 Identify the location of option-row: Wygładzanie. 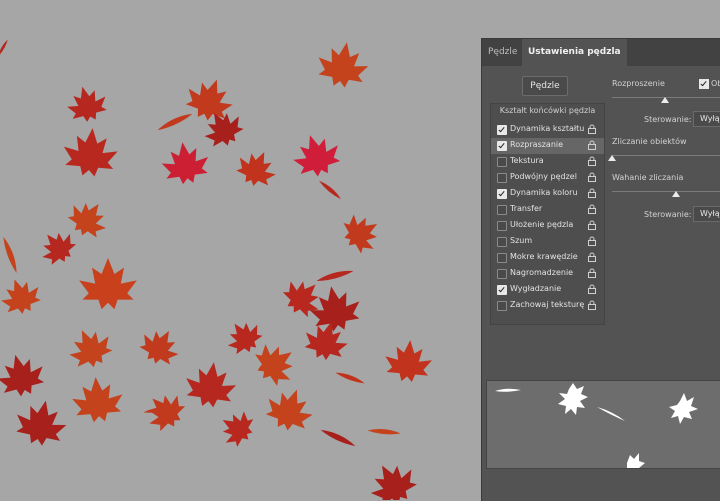
(547, 290).